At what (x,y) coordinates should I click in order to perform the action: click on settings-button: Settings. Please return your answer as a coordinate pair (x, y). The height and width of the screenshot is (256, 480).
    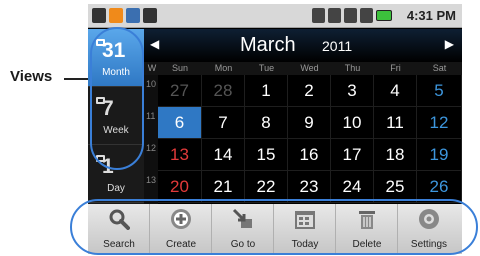
    Looking at the image, I should click on (430, 229).